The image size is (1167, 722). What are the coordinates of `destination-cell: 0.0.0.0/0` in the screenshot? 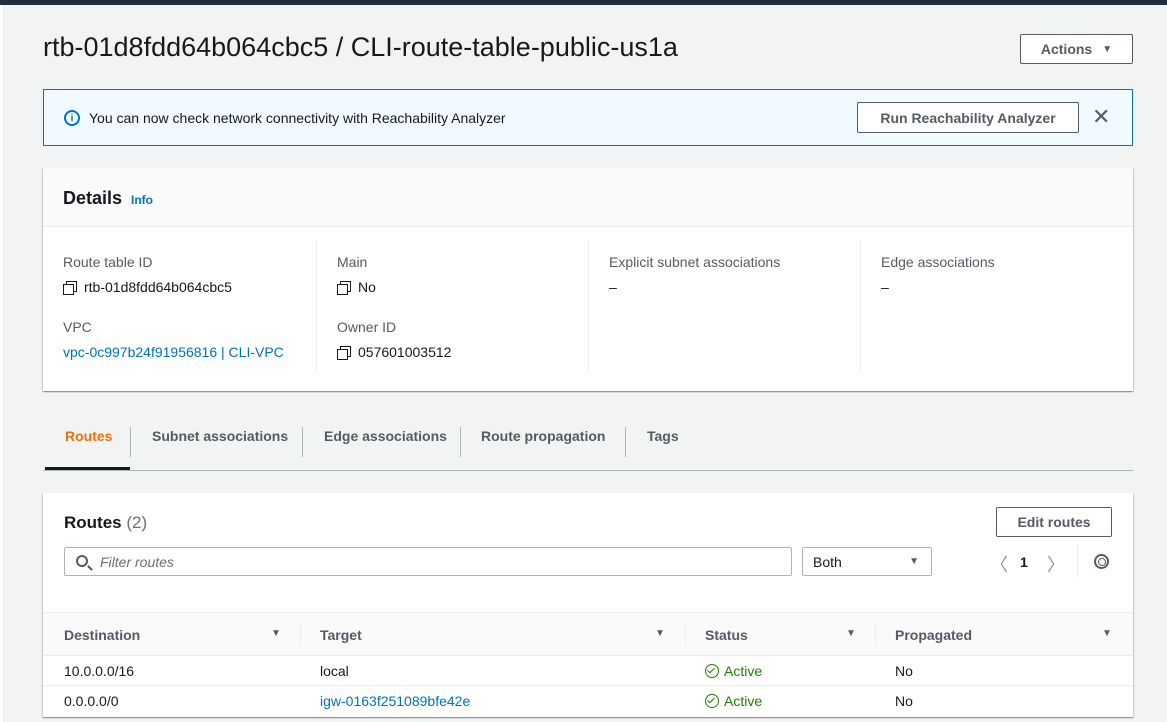 It's located at (91, 701).